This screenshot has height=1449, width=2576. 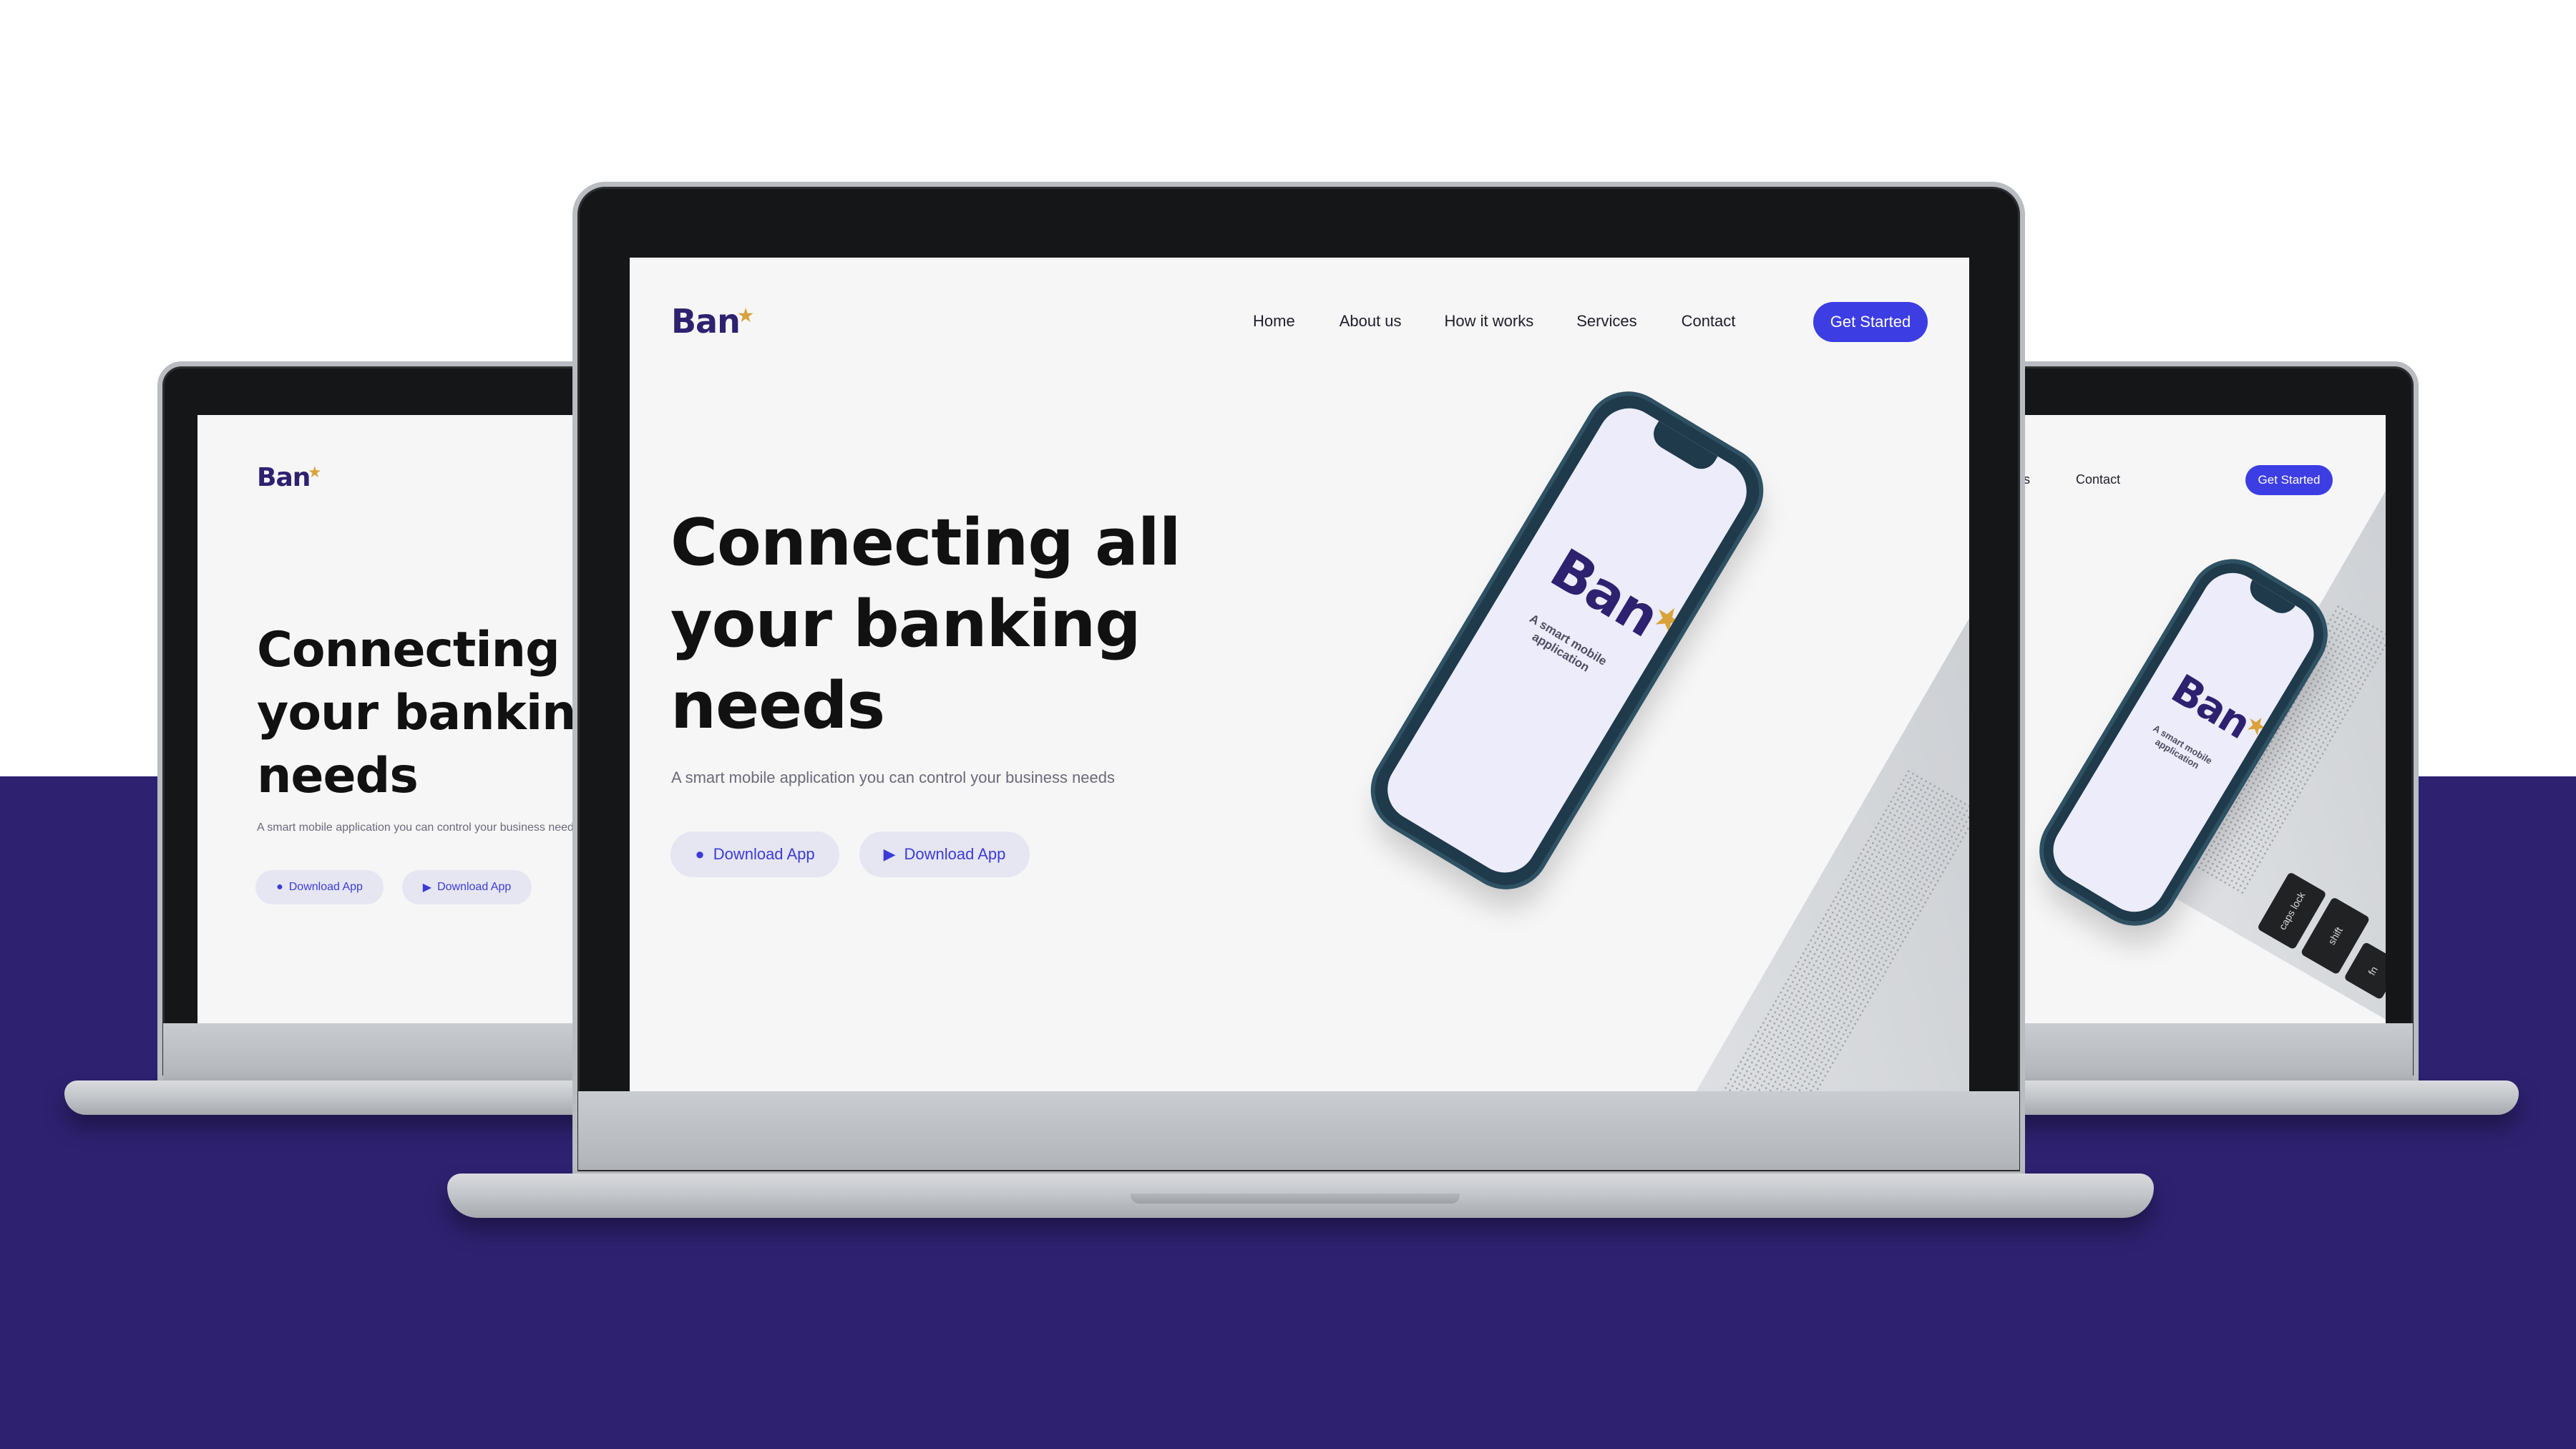 What do you see at coordinates (1274, 321) in the screenshot?
I see `nav-home: Home` at bounding box center [1274, 321].